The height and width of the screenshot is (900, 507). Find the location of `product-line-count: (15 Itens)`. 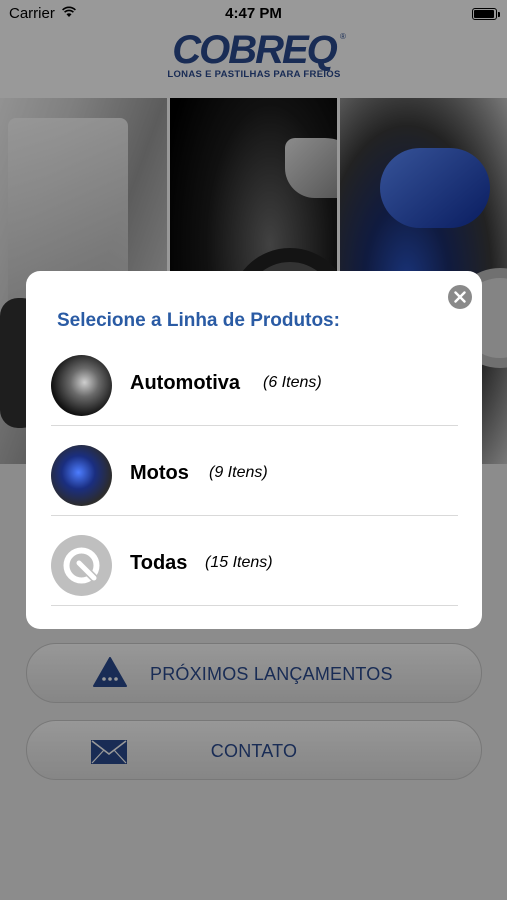

product-line-count: (15 Itens) is located at coordinates (239, 562).